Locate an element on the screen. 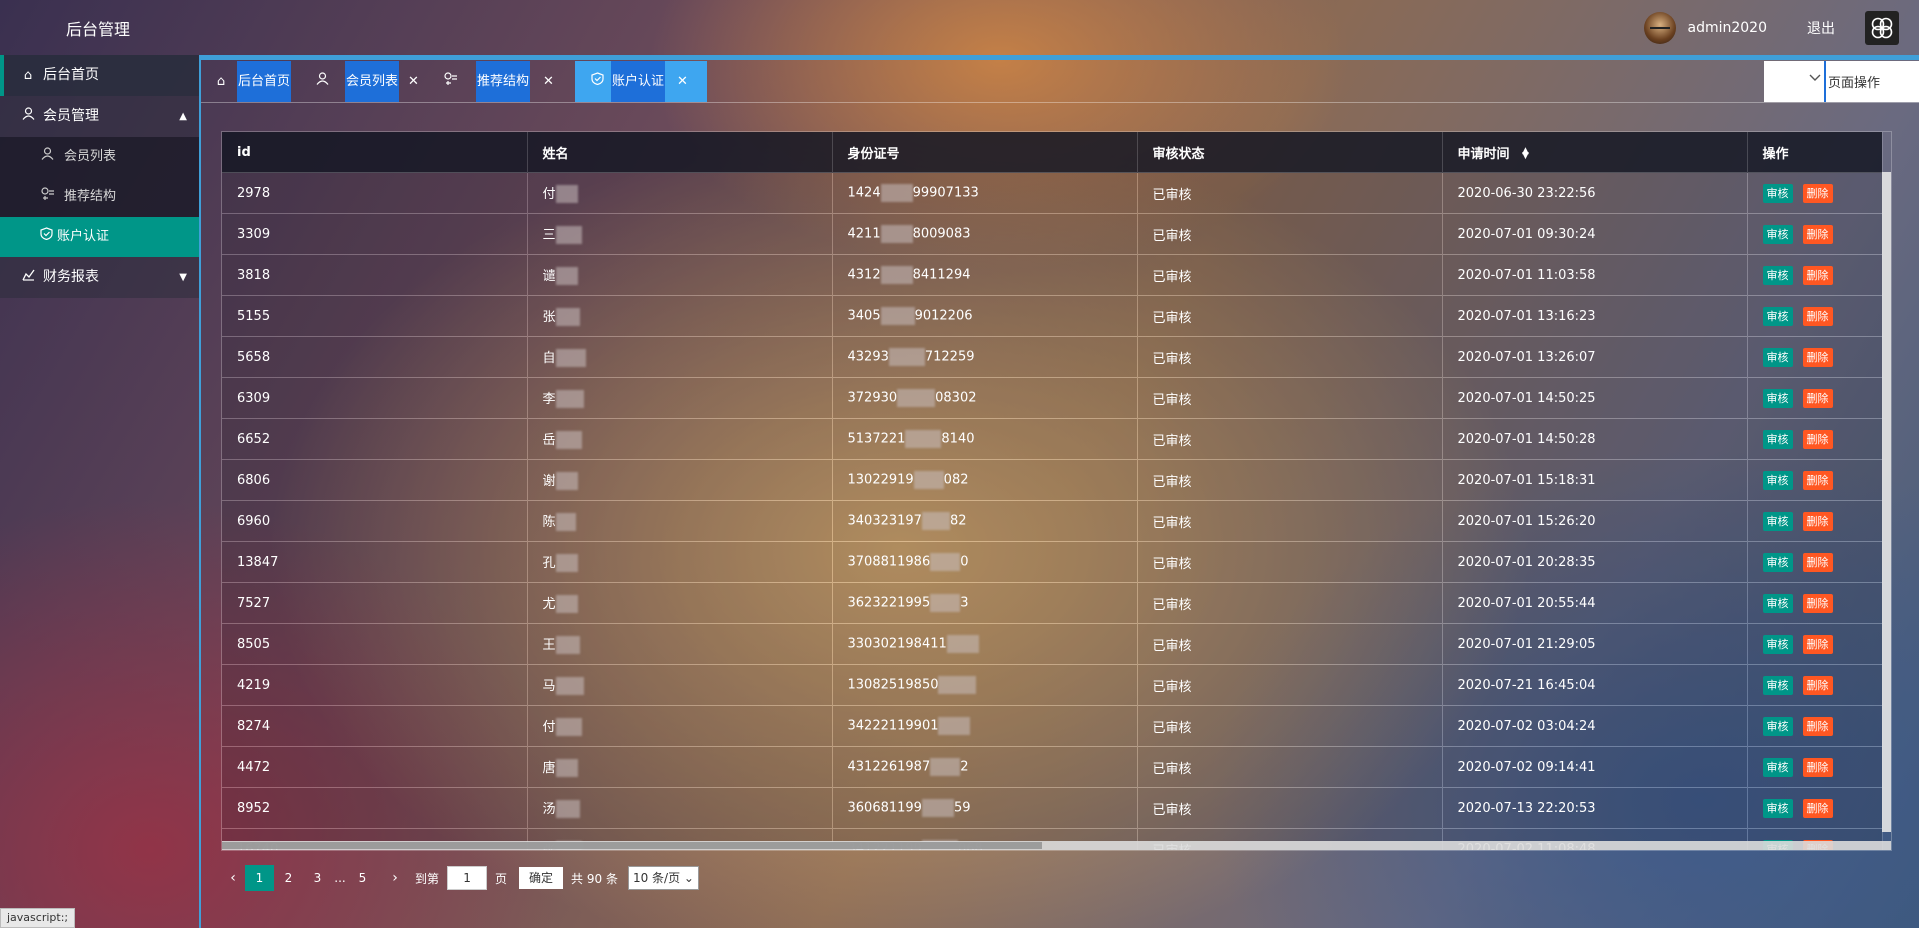 This screenshot has width=1919, height=928. name-visible: 唐 is located at coordinates (549, 768).